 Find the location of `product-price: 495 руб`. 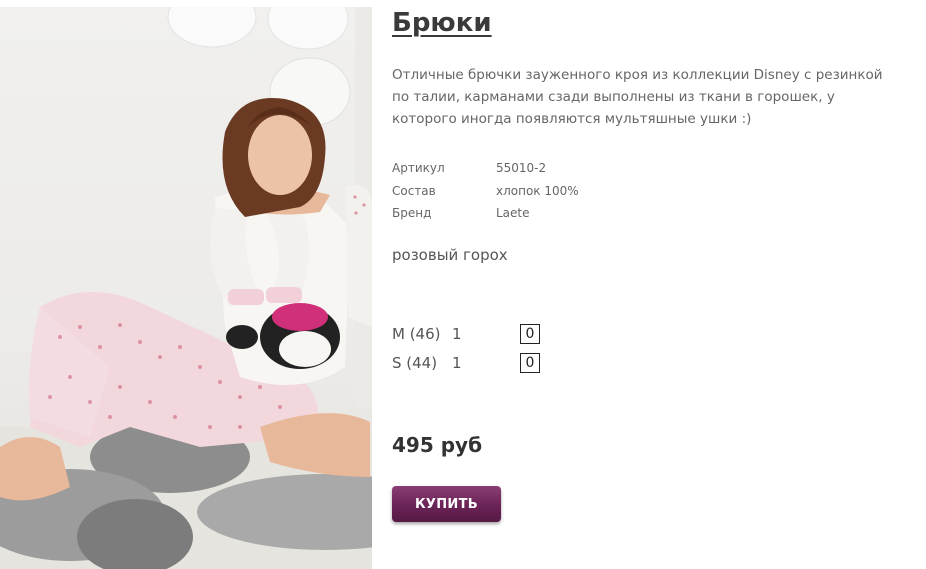

product-price: 495 руб is located at coordinates (437, 445).